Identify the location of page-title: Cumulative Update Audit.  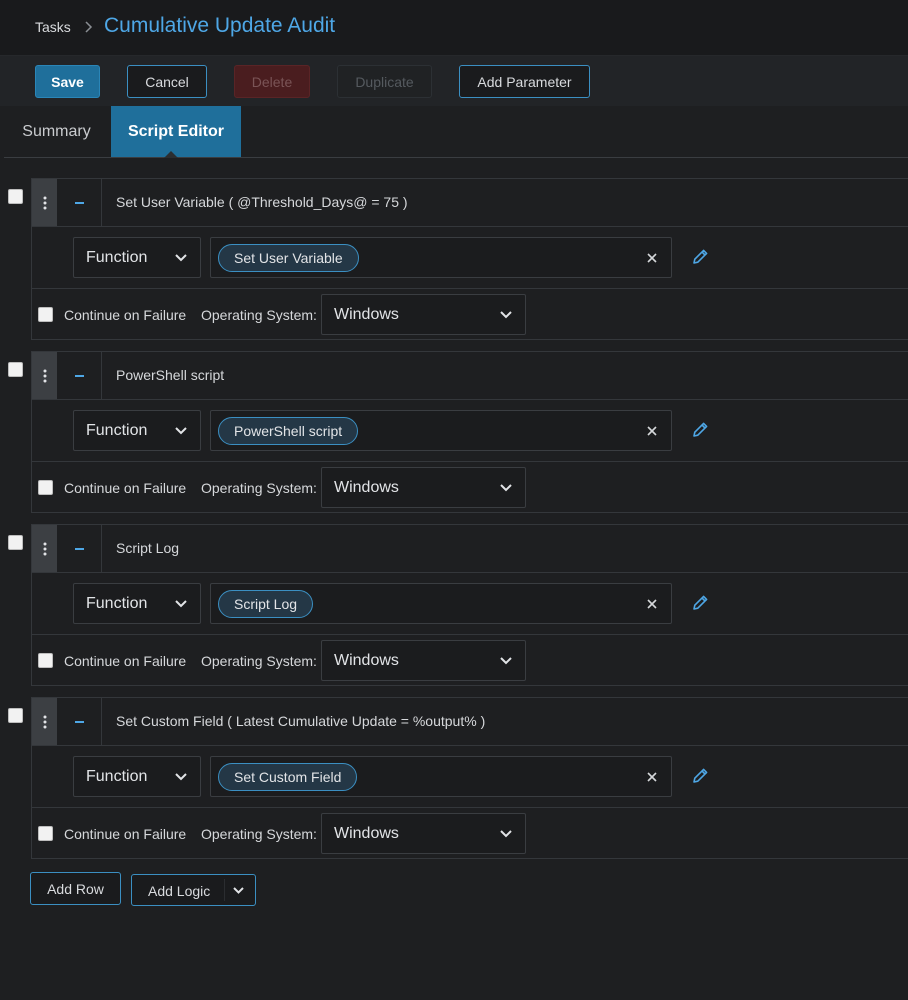
(220, 25).